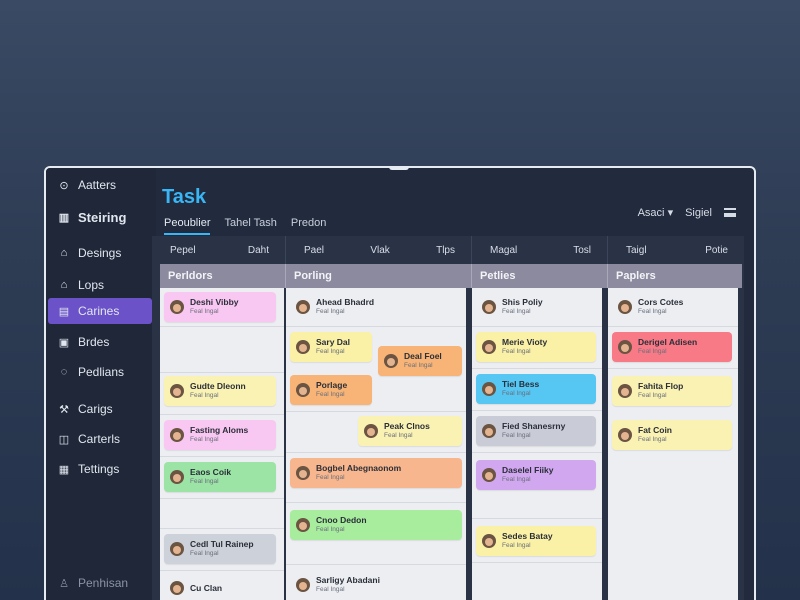 The height and width of the screenshot is (600, 800). Describe the element at coordinates (341, 520) in the screenshot. I see `card-title: Cnoo Dedon` at that location.